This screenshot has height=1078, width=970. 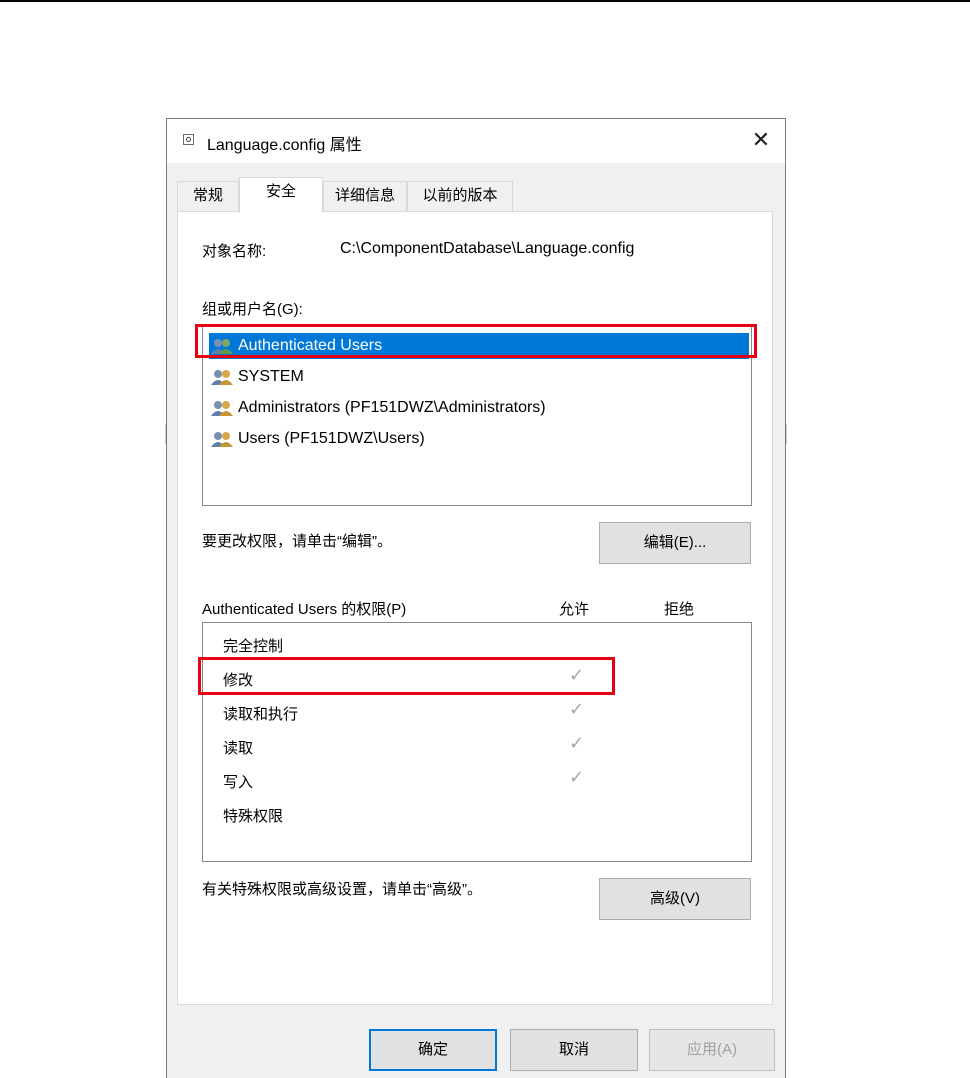 What do you see at coordinates (479, 439) in the screenshot?
I see `list-item: Users (PF151DWZ\Users)` at bounding box center [479, 439].